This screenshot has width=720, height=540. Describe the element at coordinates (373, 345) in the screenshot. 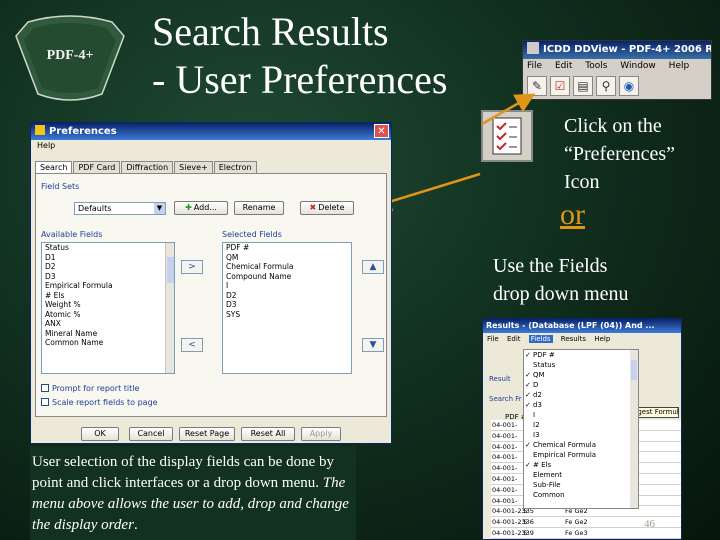

I see `move-down-button: ▼` at that location.